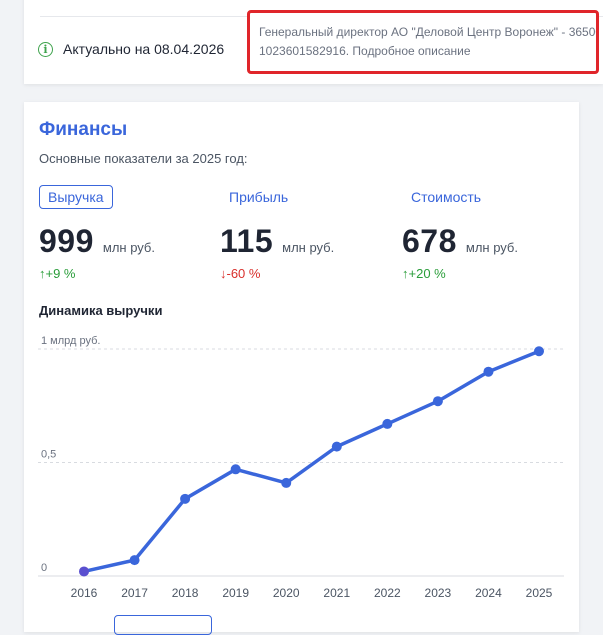 The height and width of the screenshot is (635, 603). Describe the element at coordinates (144, 49) in the screenshot. I see `actual-date-text: Актуально на 08.04.2026` at that location.